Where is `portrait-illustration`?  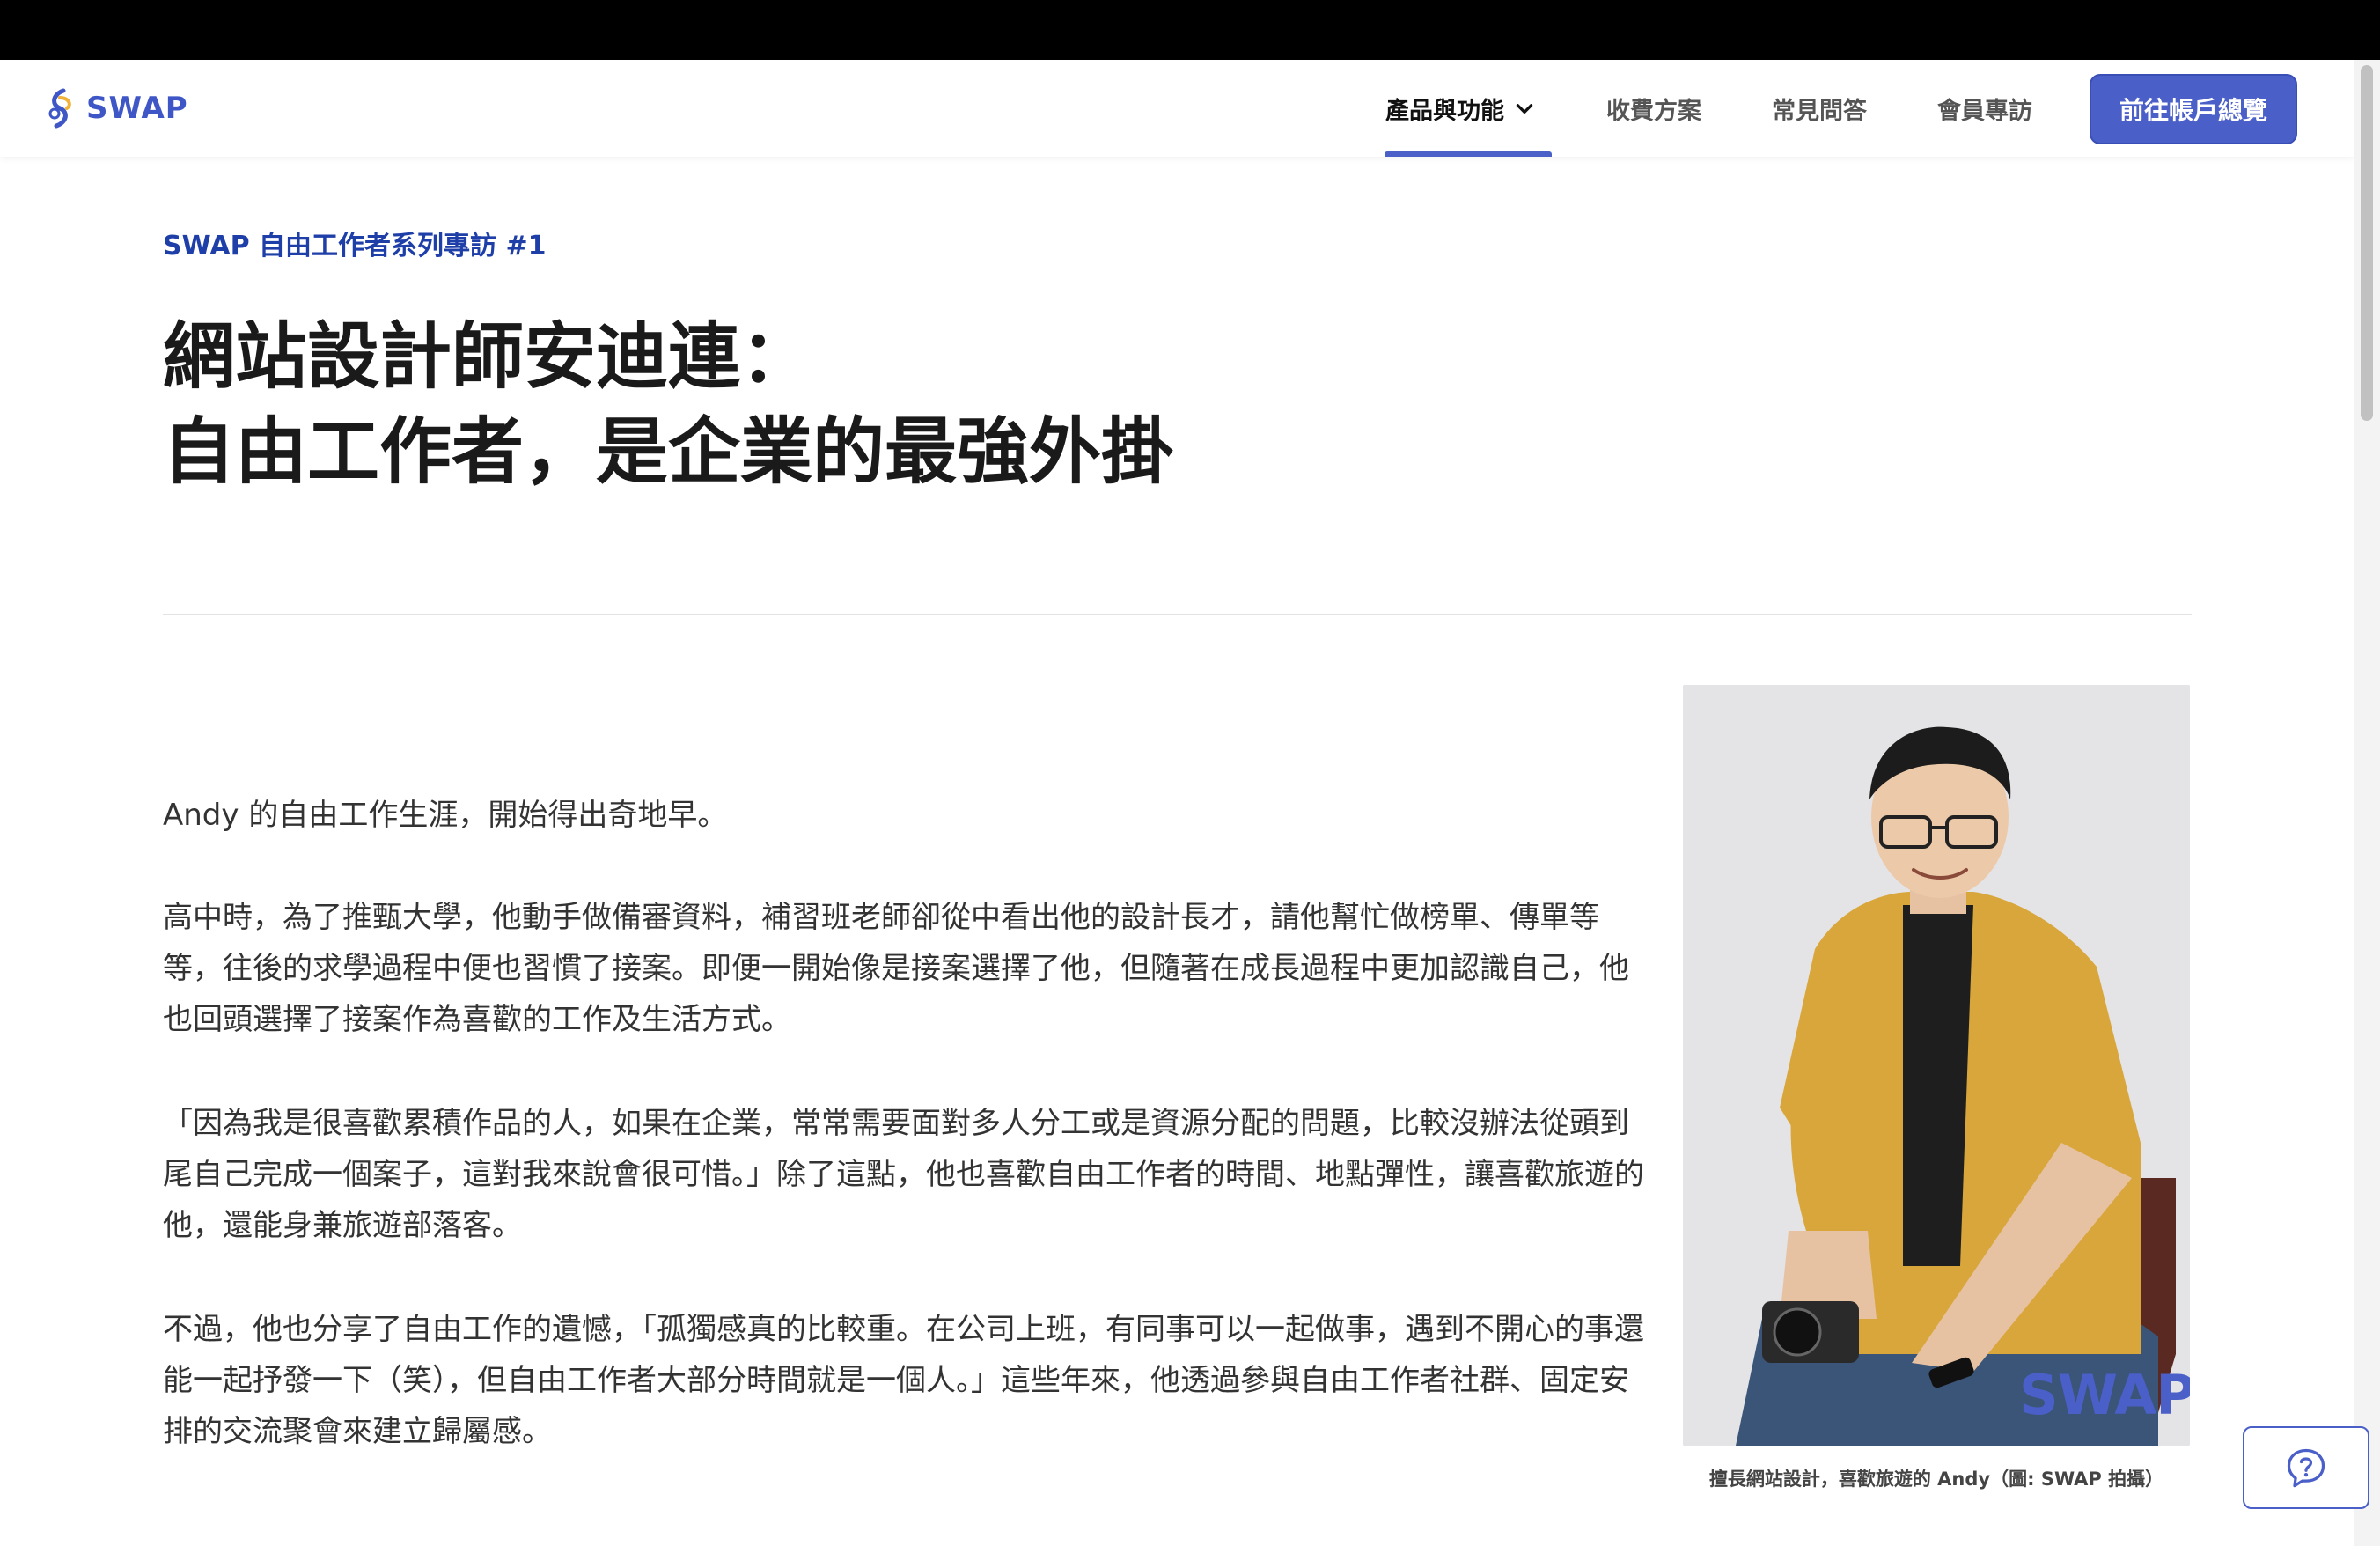 portrait-illustration is located at coordinates (1936, 1065).